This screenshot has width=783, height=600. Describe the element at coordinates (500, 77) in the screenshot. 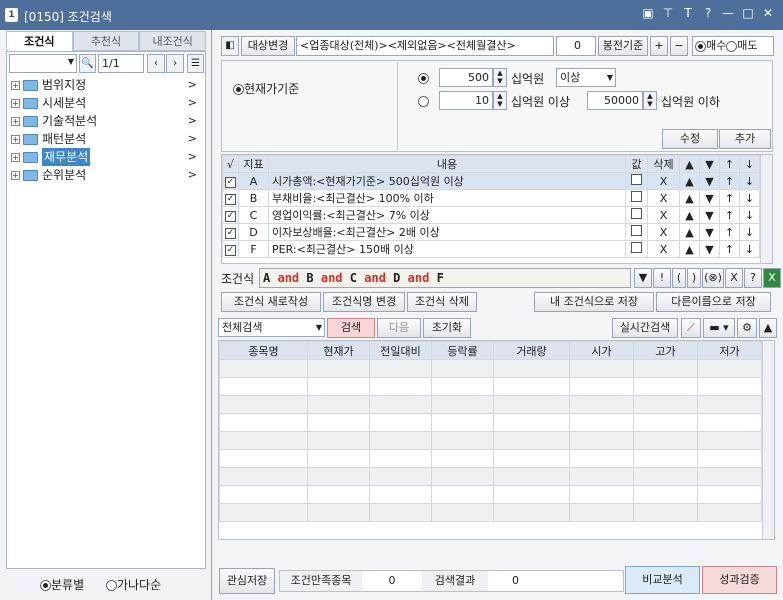

I see `value-spinner-1: ▲ ▼` at that location.